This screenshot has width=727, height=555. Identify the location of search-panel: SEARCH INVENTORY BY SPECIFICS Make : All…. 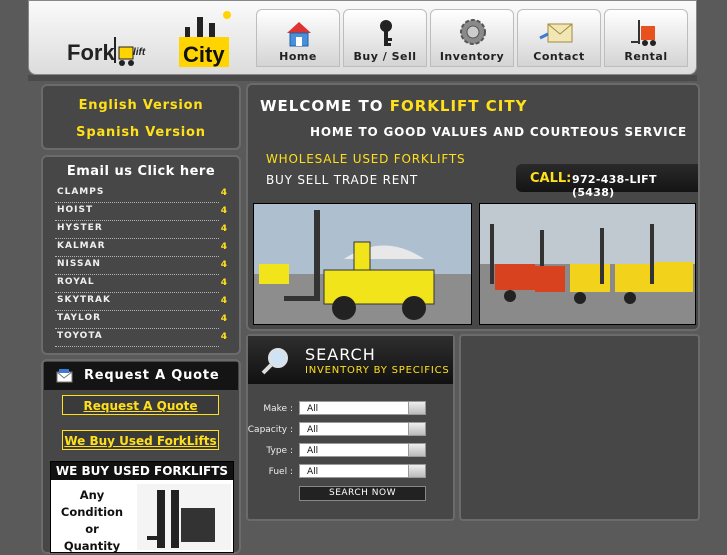
(350, 427).